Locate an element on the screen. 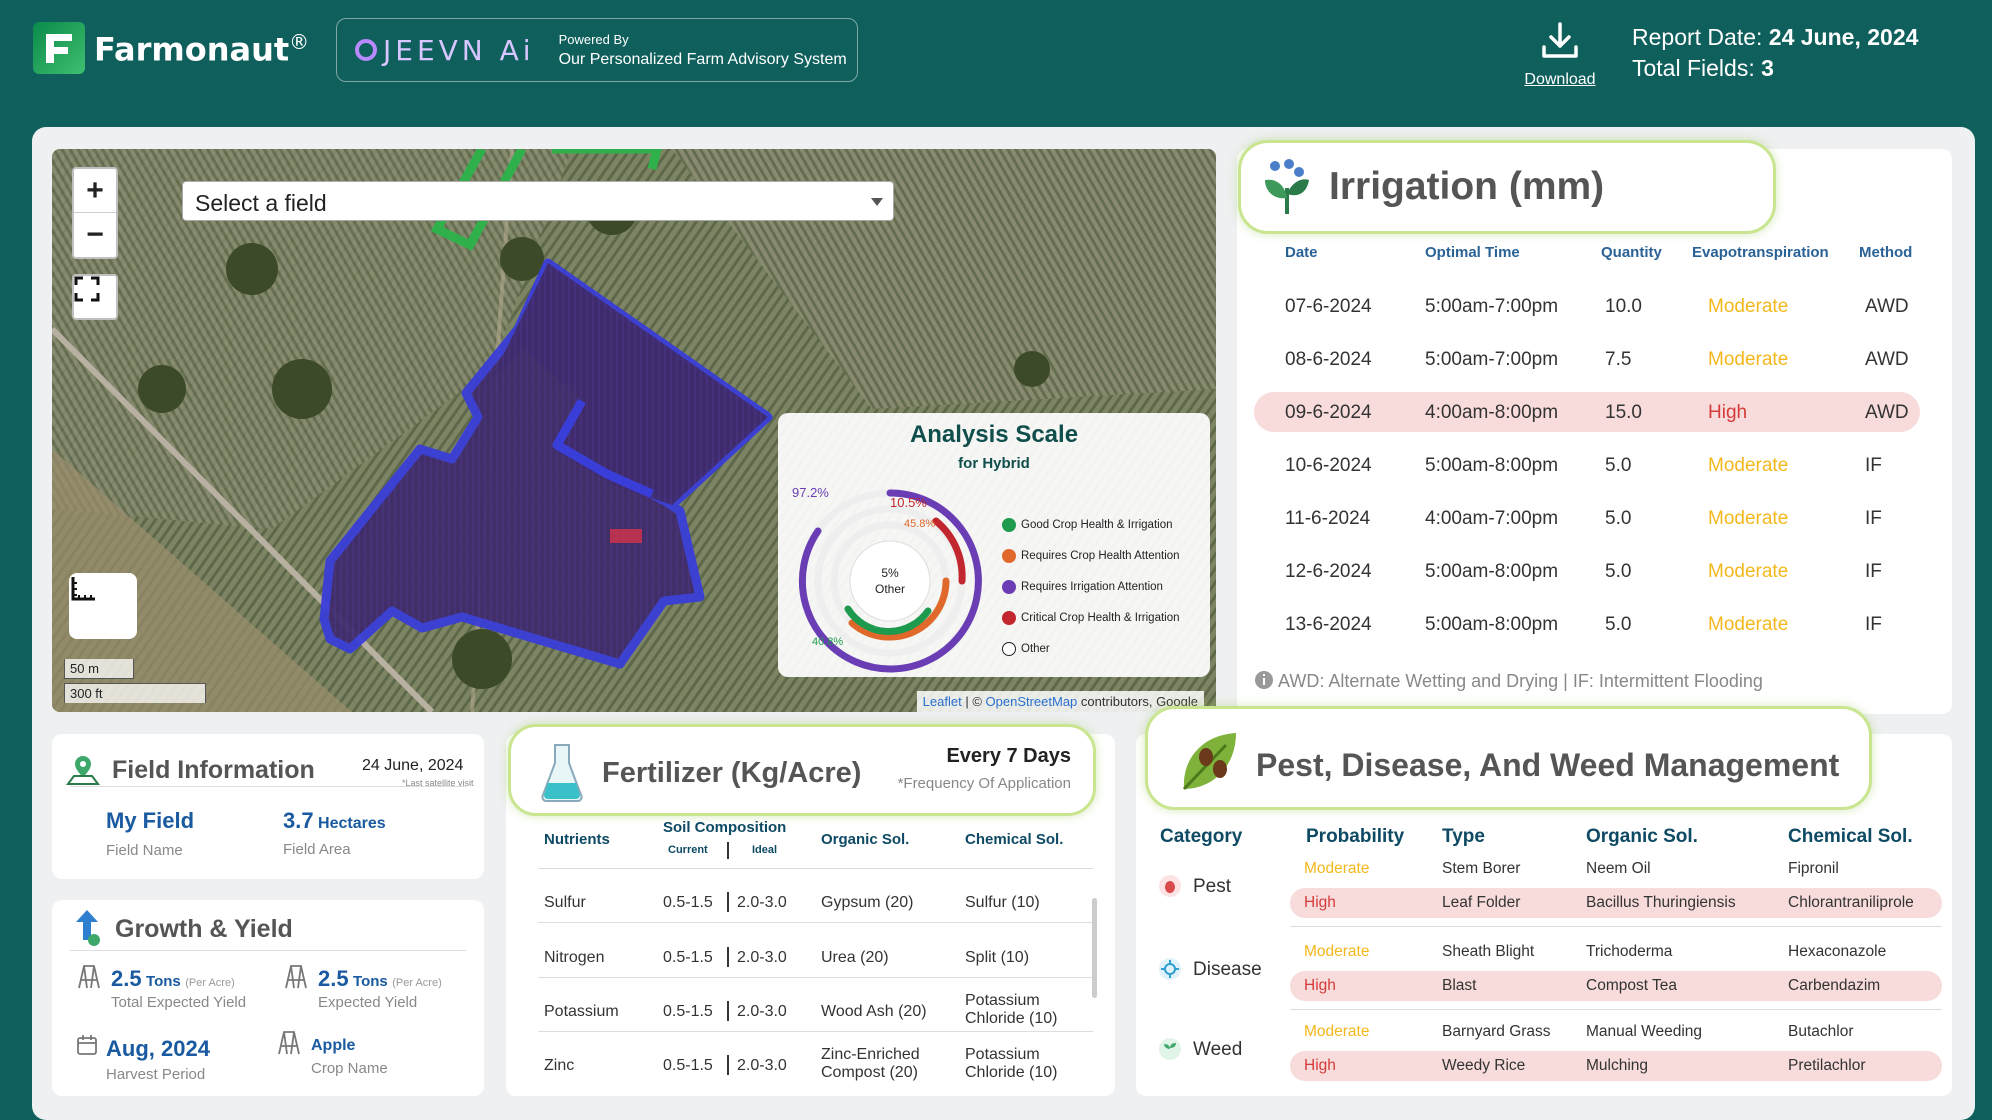 The width and height of the screenshot is (1992, 1120). pest-cell-chemical: Chlorantraniliprole is located at coordinates (1851, 902).